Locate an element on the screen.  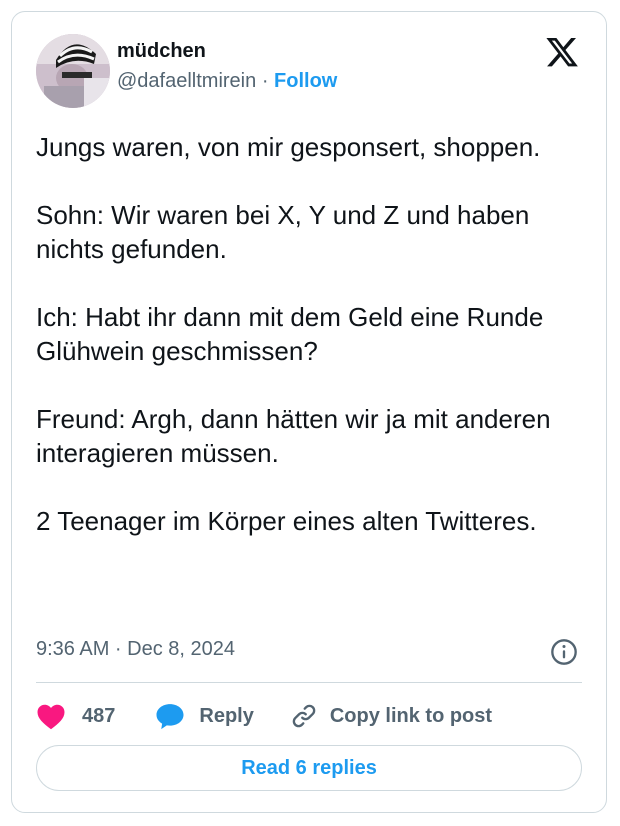
author-handle-row: @dafaelltmirein · Follow is located at coordinates (227, 81).